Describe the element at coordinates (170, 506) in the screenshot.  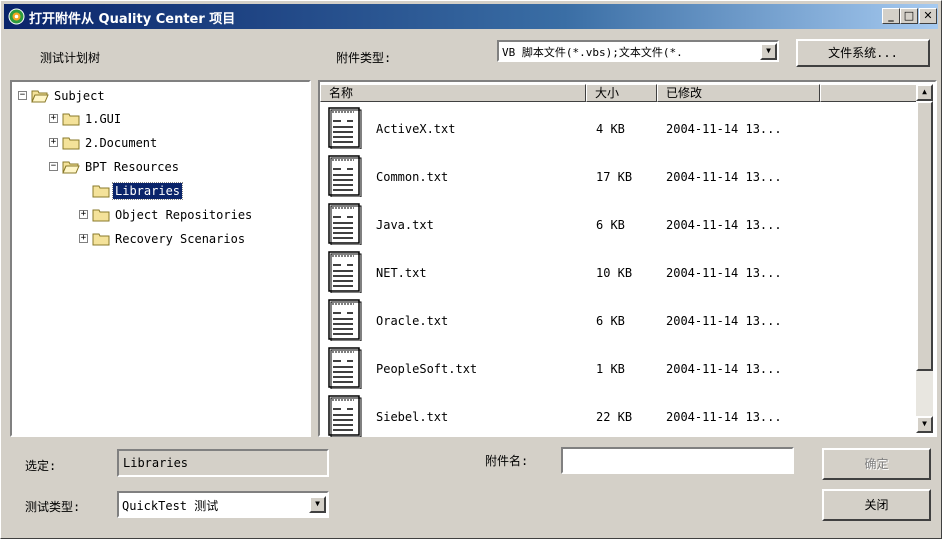
I see `test-type-value: QuickTest 测试` at that location.